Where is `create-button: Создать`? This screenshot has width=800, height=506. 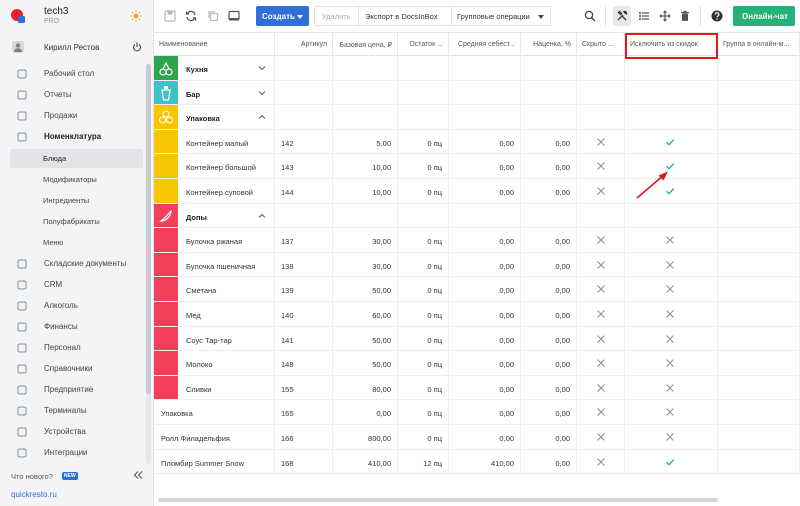 create-button: Создать is located at coordinates (282, 16).